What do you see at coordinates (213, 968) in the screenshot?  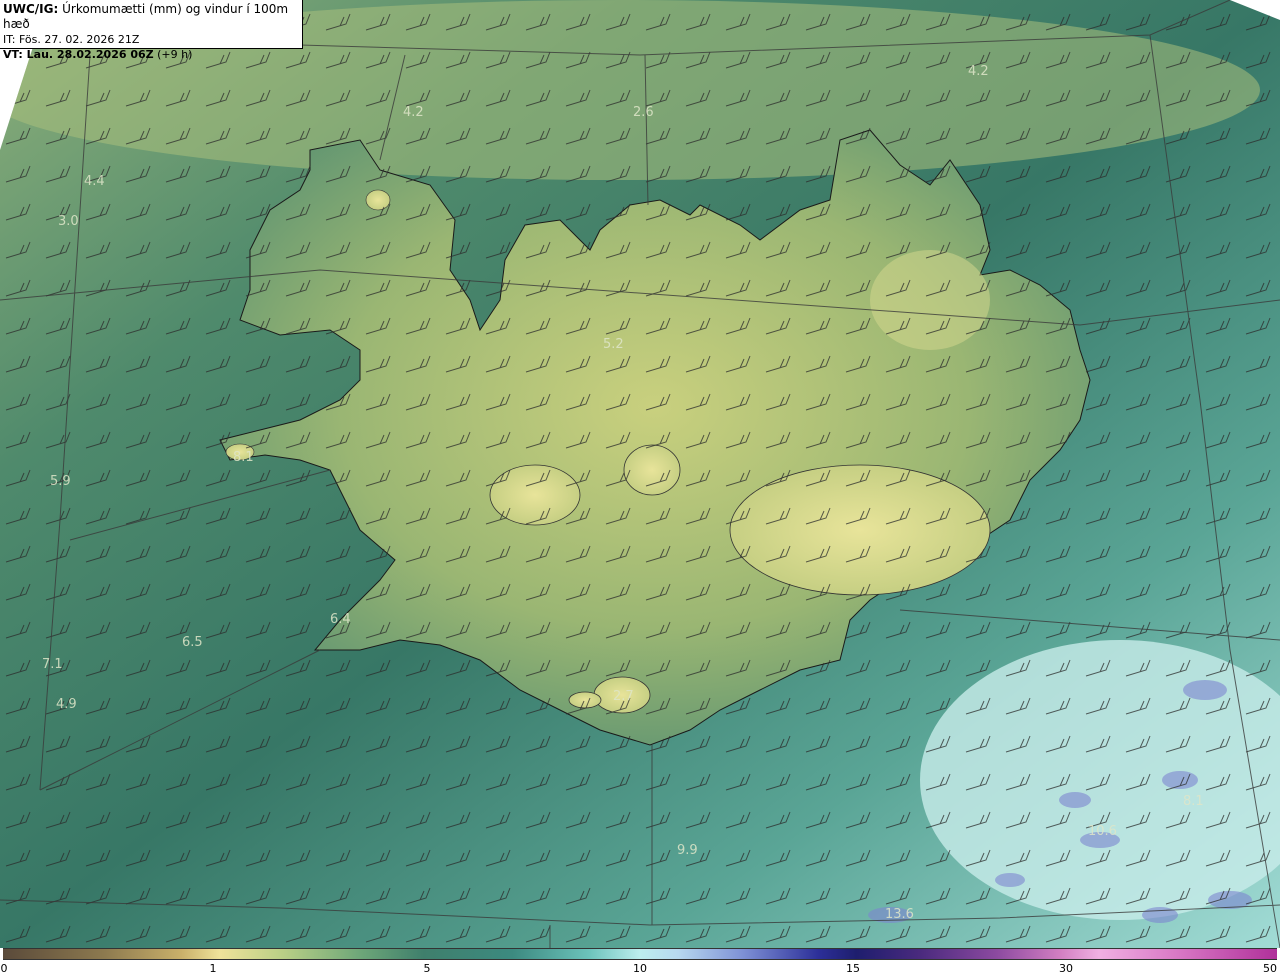 I see `colorbar-tick: 1` at bounding box center [213, 968].